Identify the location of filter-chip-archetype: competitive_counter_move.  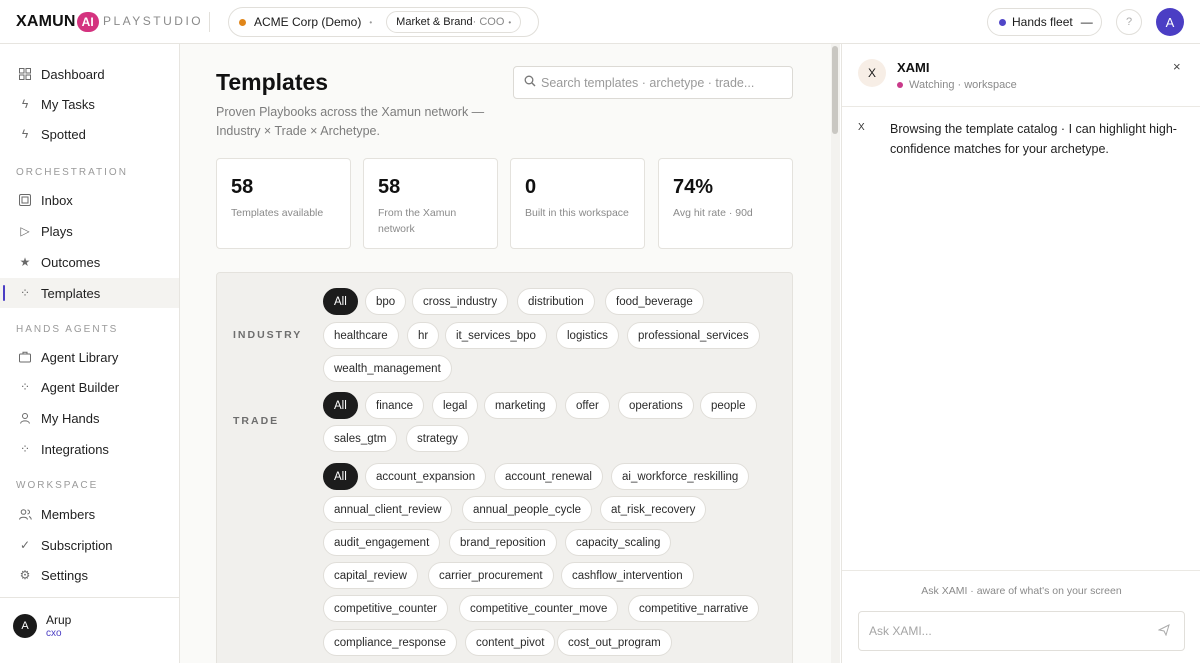
(539, 608).